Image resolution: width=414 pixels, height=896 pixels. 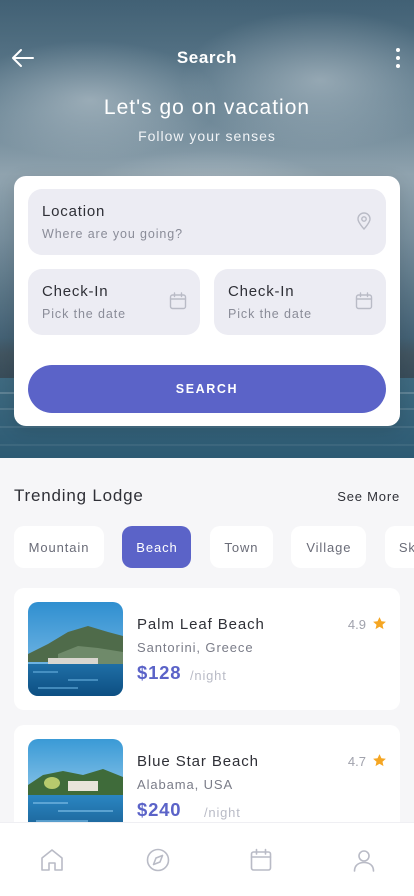 What do you see at coordinates (79, 495) in the screenshot?
I see `section-title: Trending Lodge` at bounding box center [79, 495].